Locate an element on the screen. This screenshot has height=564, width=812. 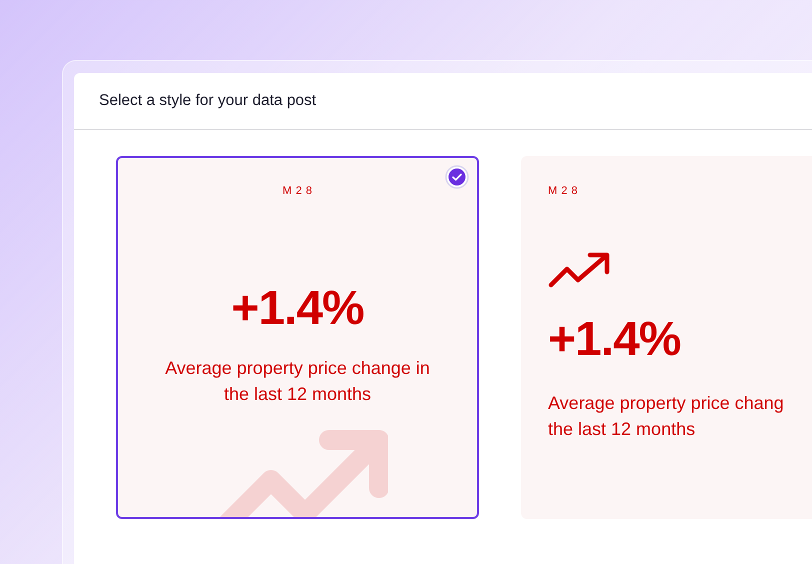
trend-arrow-icon is located at coordinates (579, 270).